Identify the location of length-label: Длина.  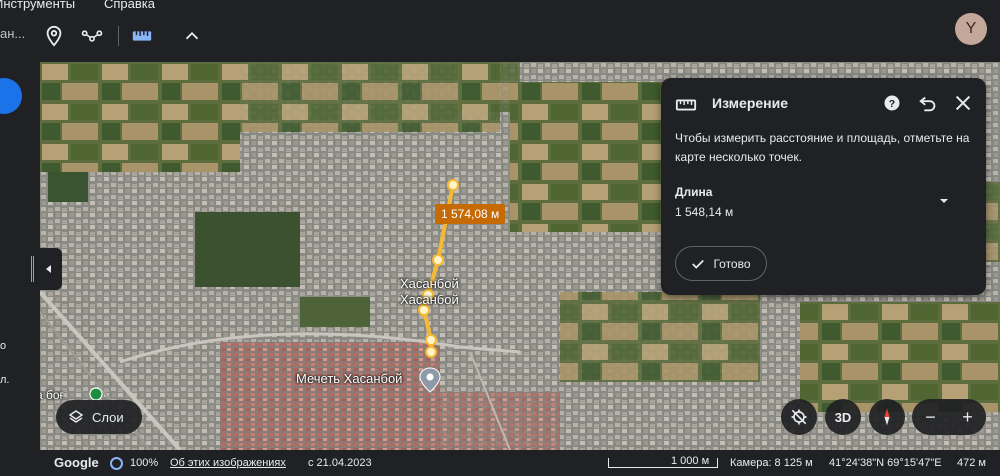
(694, 192).